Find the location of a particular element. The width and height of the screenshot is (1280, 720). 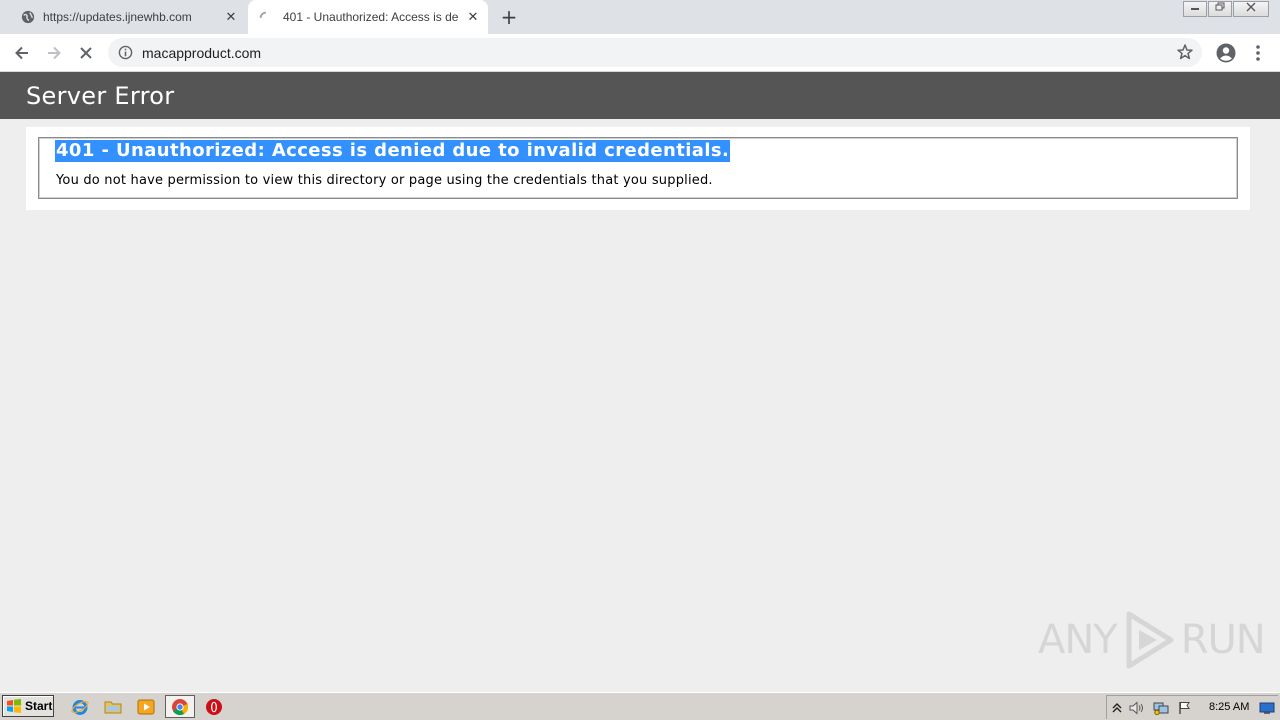

chrome-icon is located at coordinates (180, 706).